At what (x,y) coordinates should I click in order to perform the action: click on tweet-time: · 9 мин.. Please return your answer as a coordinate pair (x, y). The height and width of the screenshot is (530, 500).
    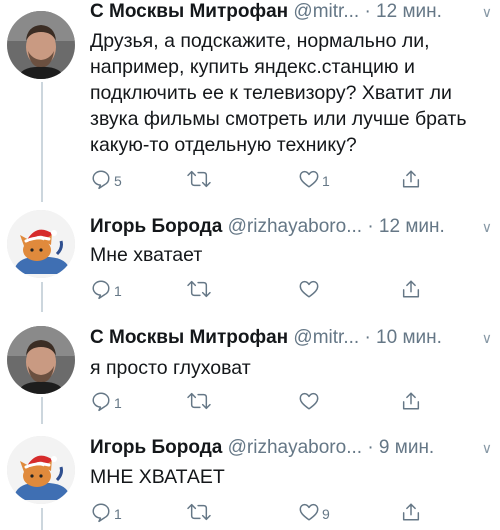
    Looking at the image, I should click on (400, 447).